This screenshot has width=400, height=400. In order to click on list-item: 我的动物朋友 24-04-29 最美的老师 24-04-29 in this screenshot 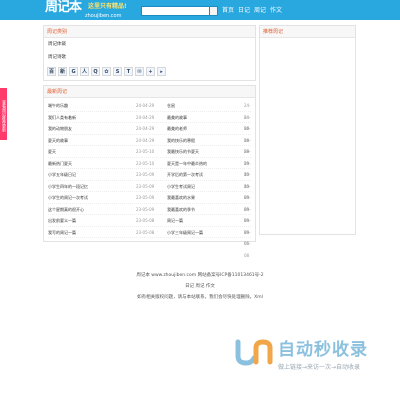, I will do `click(149, 138)`.